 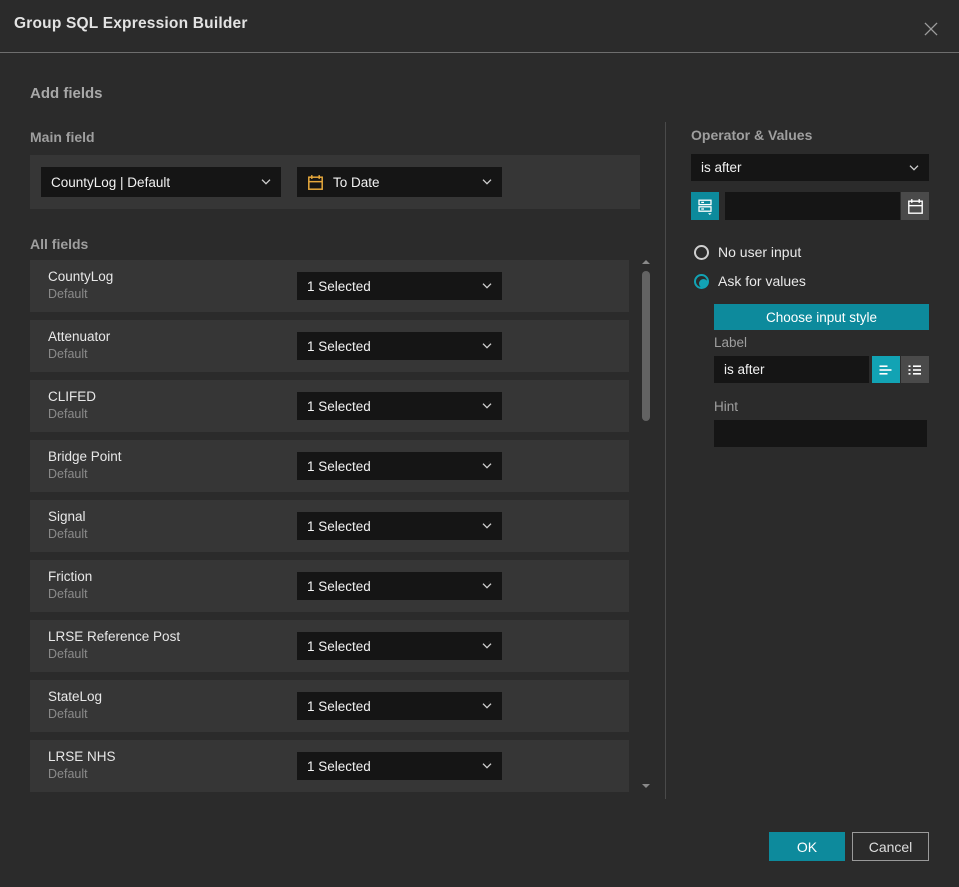 I want to click on field-row: Friction Default 1 Selected, so click(x=329, y=586).